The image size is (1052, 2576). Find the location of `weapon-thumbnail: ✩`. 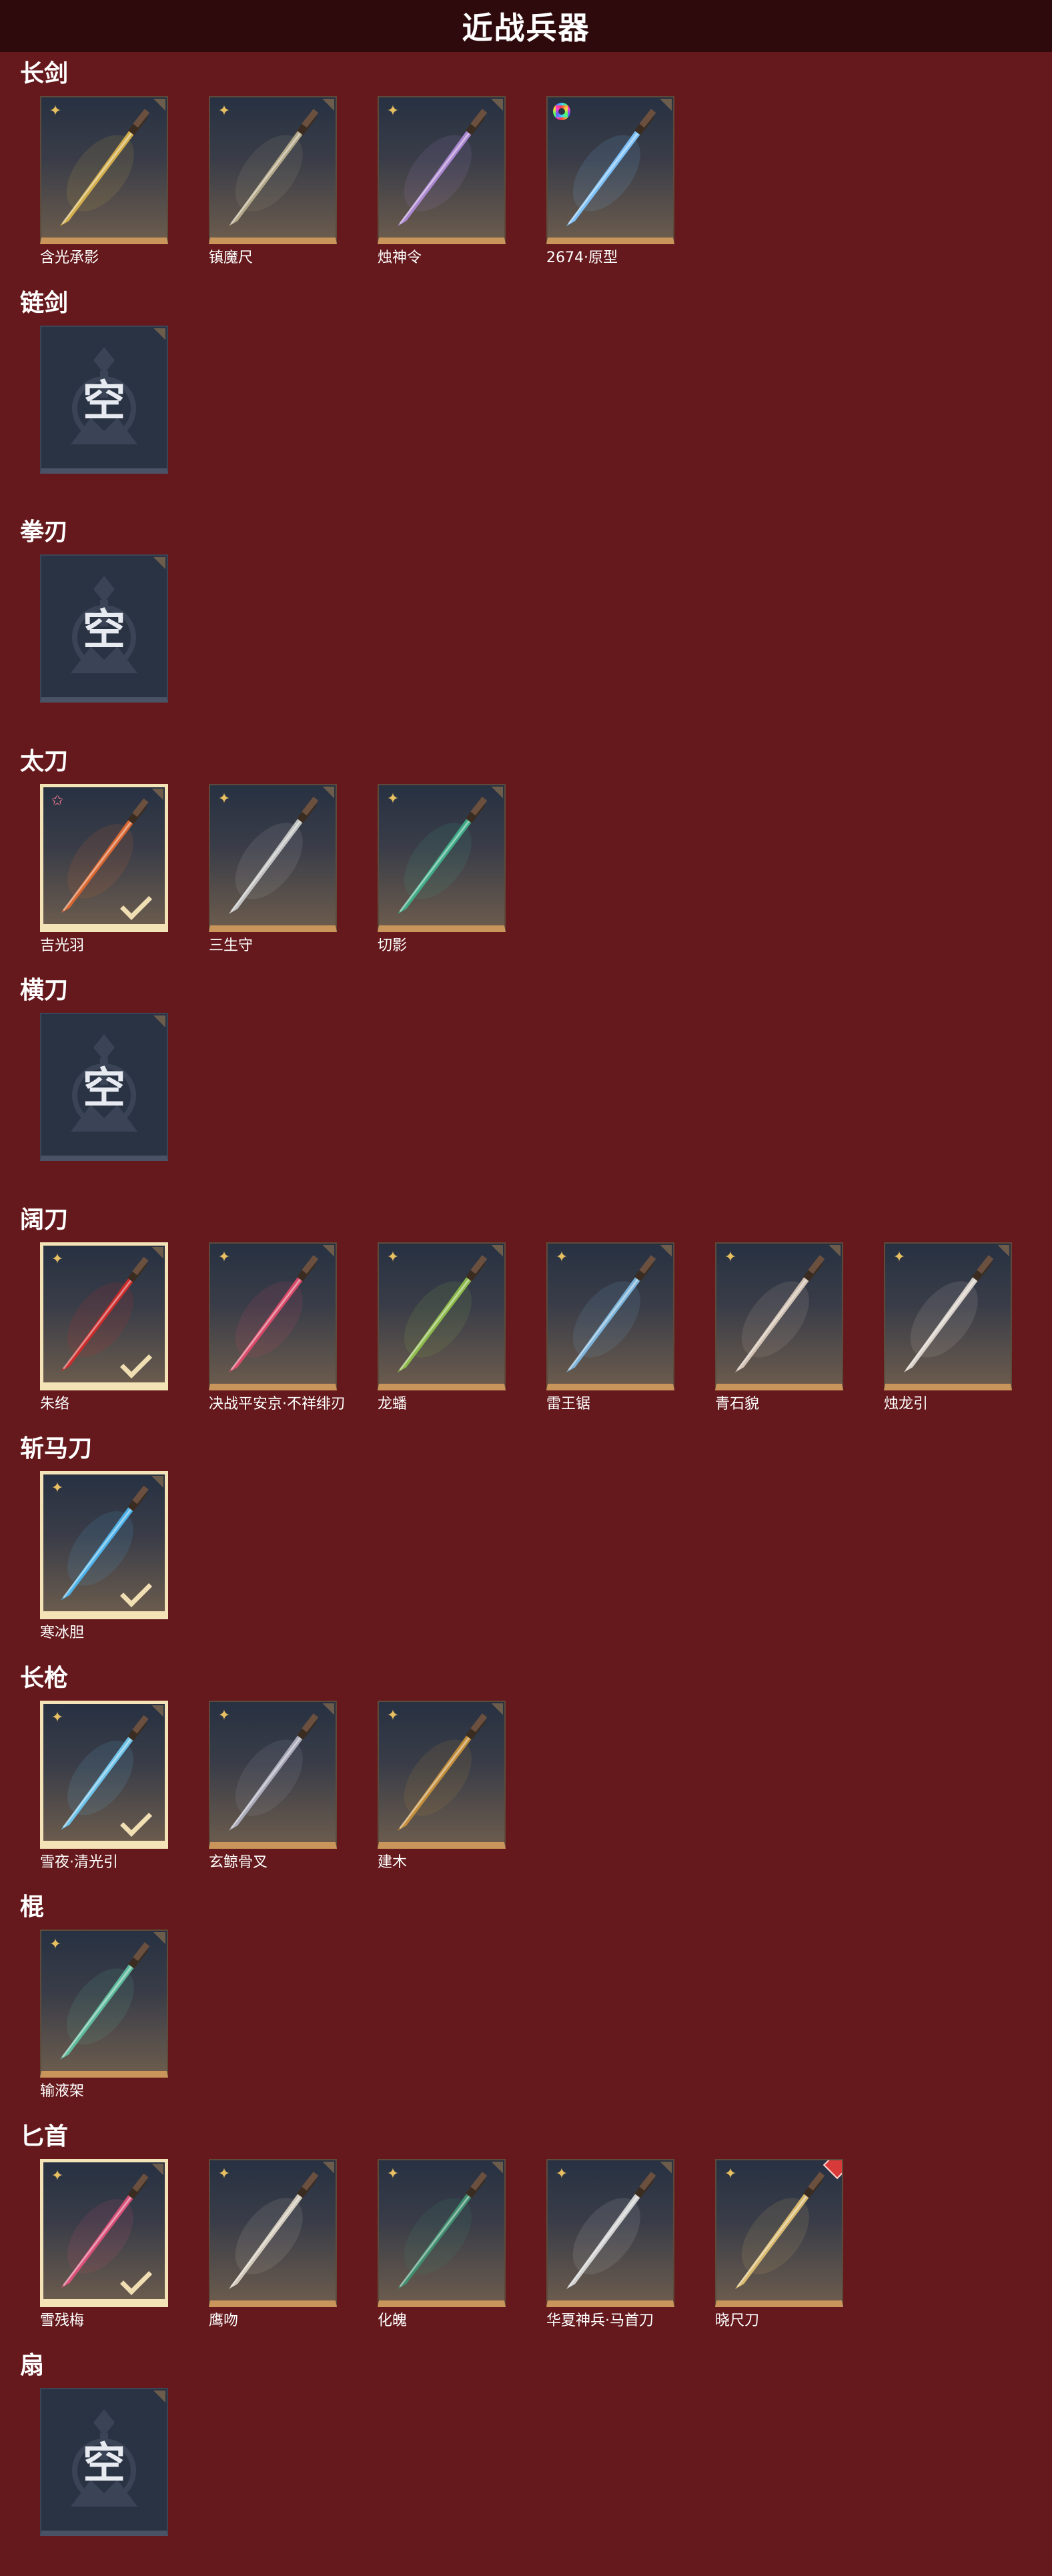

weapon-thumbnail: ✩ is located at coordinates (104, 857).